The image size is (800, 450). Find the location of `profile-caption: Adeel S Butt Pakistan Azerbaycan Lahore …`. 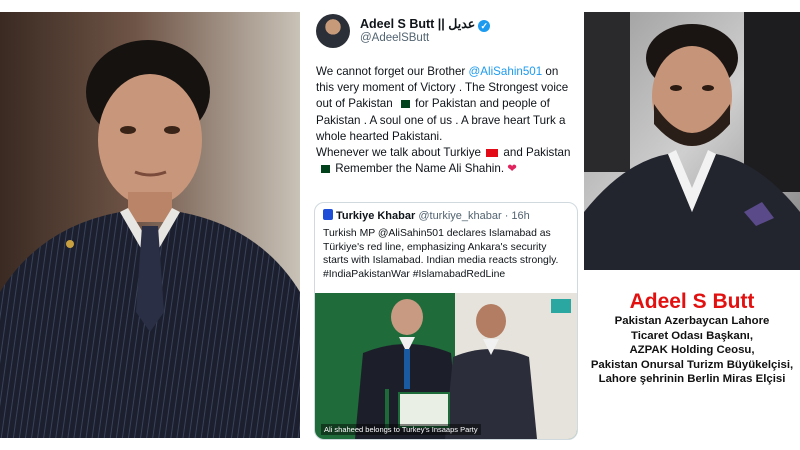

profile-caption: Adeel S Butt Pakistan Azerbaycan Lahore … is located at coordinates (692, 338).